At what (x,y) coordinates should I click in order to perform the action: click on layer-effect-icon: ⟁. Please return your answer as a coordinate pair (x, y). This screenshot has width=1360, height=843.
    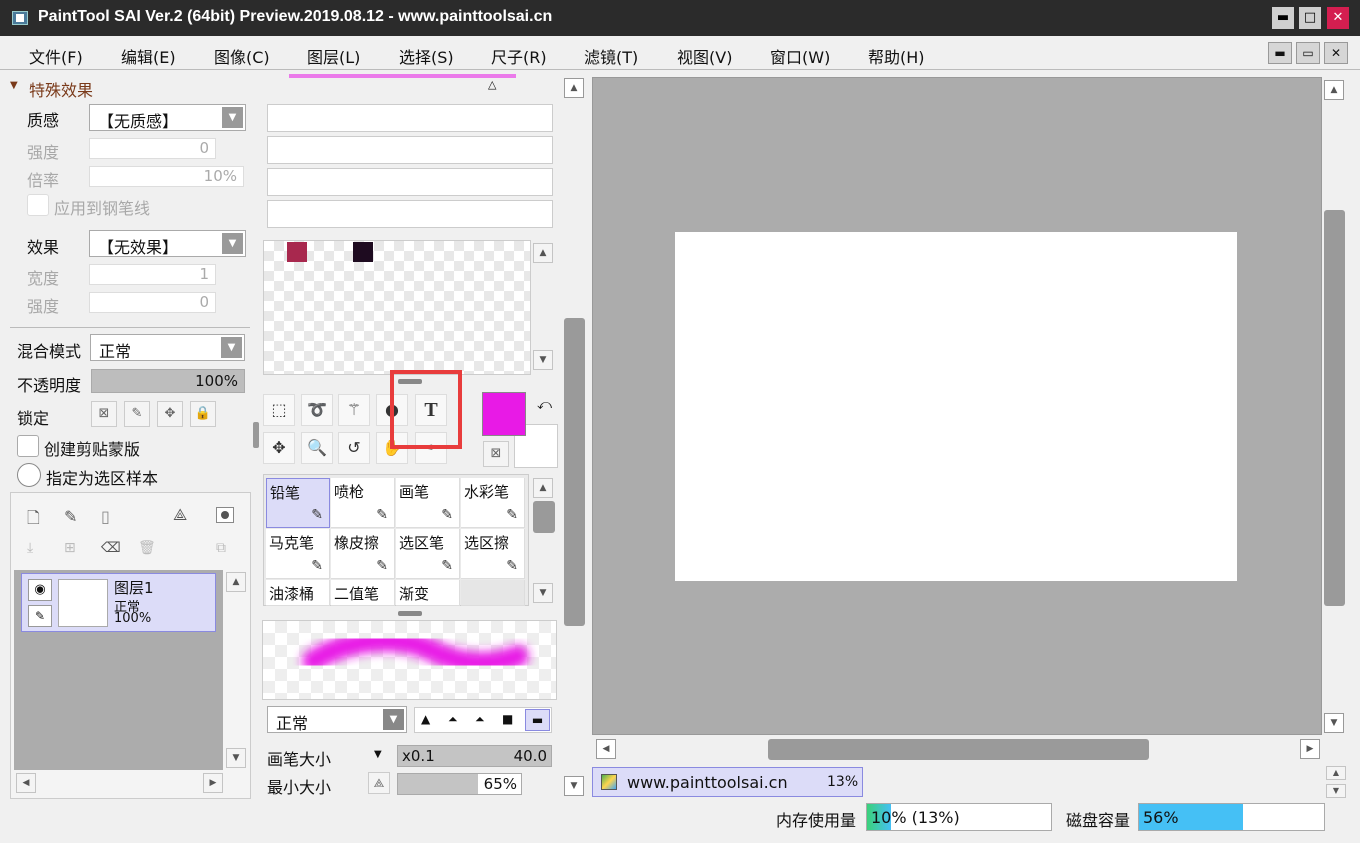
    Looking at the image, I should click on (180, 515).